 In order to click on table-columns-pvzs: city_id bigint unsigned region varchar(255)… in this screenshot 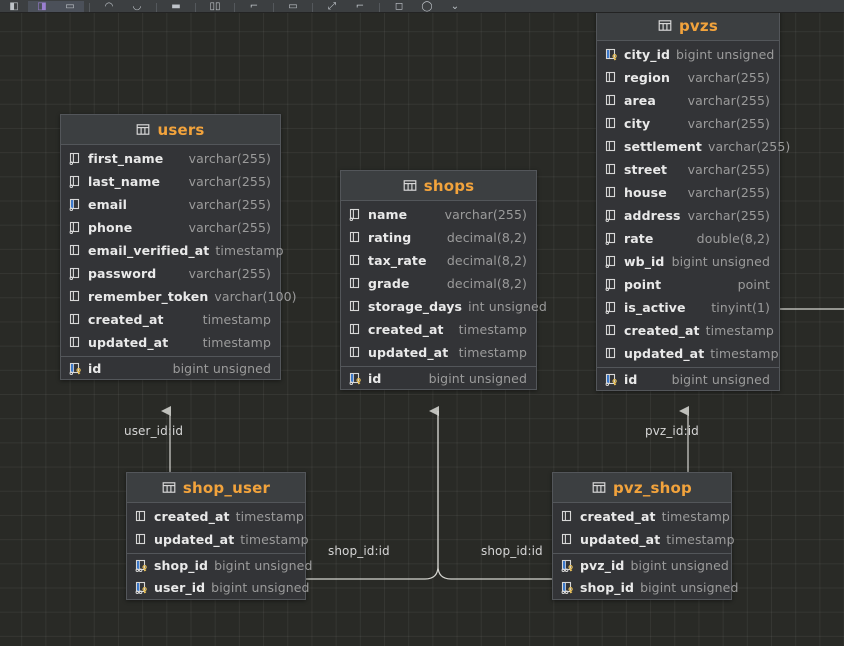, I will do `click(693, 215)`.